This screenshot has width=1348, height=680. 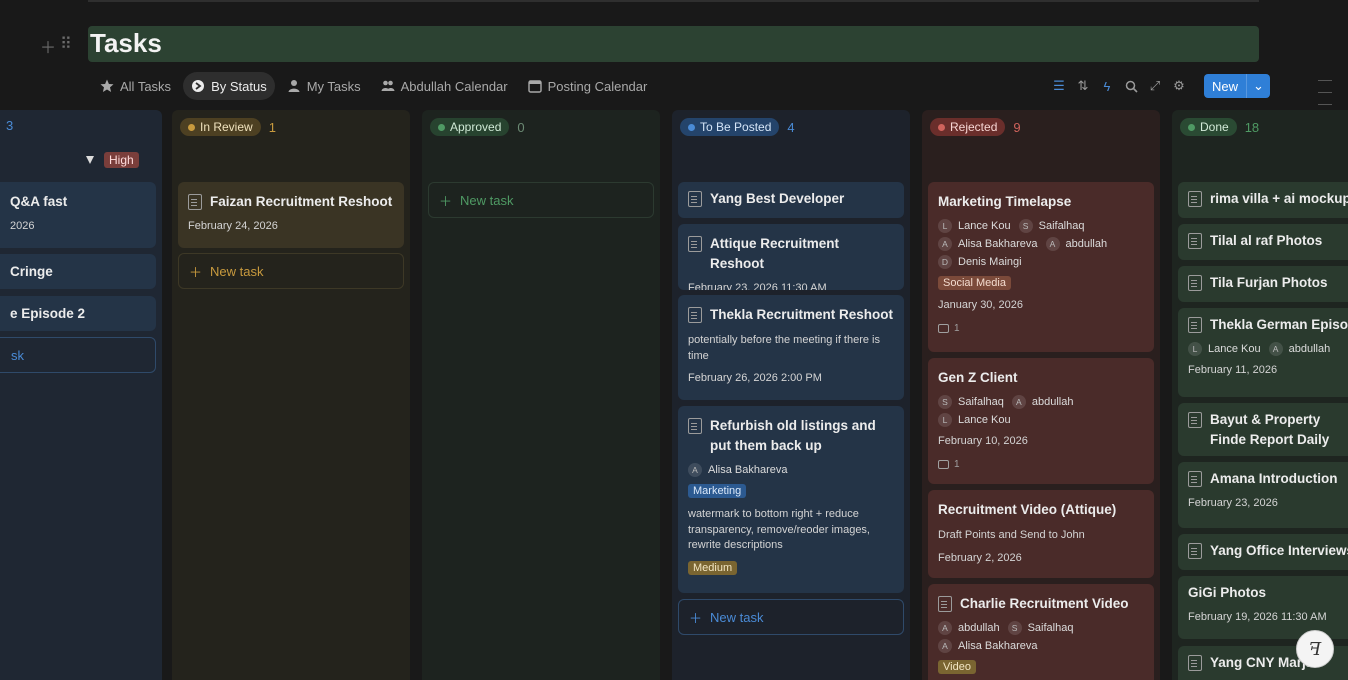 I want to click on block-handle: ＋ ⠿, so click(x=56, y=46).